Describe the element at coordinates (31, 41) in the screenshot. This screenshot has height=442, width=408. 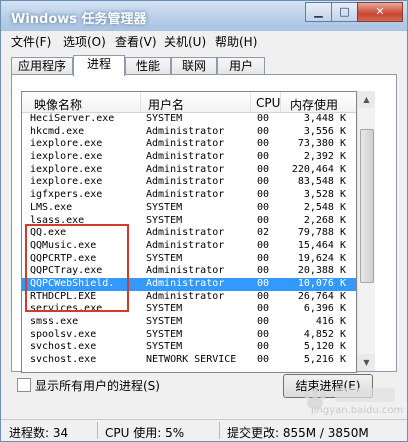
I see `menu-file: 文件(F)` at that location.